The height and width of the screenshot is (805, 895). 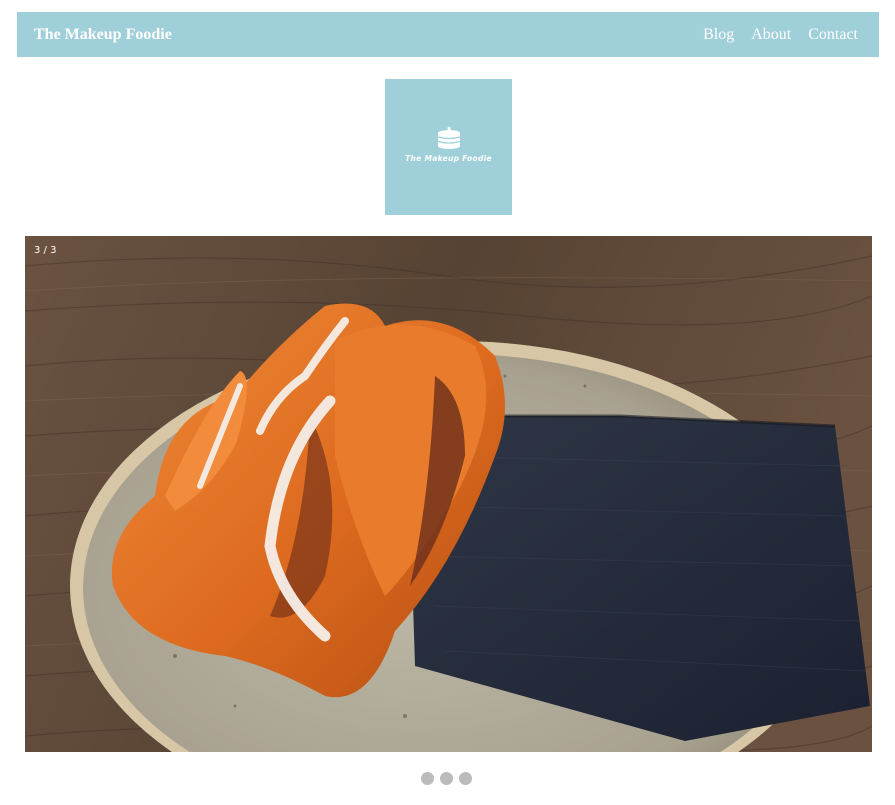 What do you see at coordinates (103, 35) in the screenshot?
I see `brand-link: The Makeup Foodie` at bounding box center [103, 35].